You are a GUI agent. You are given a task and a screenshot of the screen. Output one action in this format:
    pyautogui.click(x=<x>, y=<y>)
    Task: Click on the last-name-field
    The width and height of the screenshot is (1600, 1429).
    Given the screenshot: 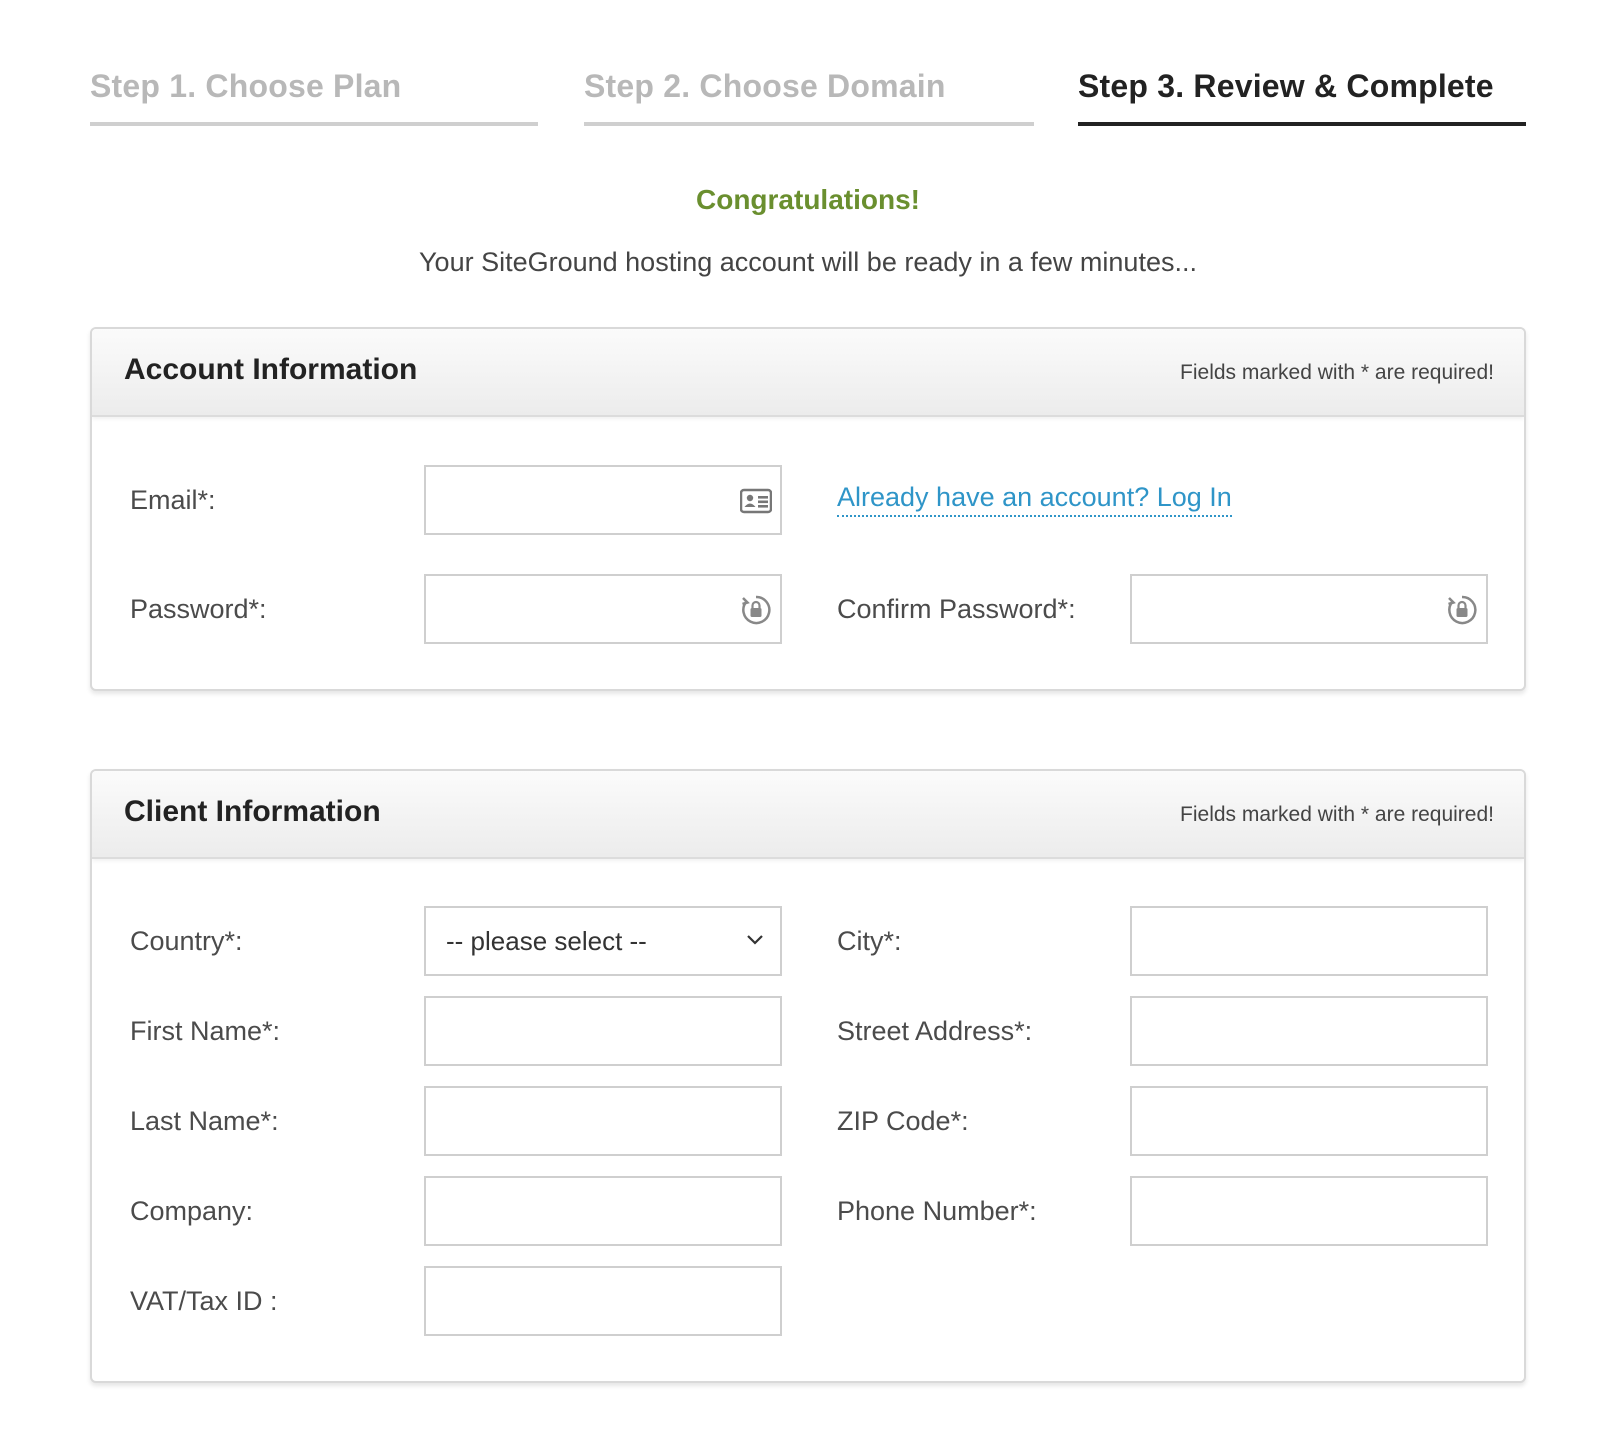 What is the action you would take?
    pyautogui.click(x=603, y=1121)
    